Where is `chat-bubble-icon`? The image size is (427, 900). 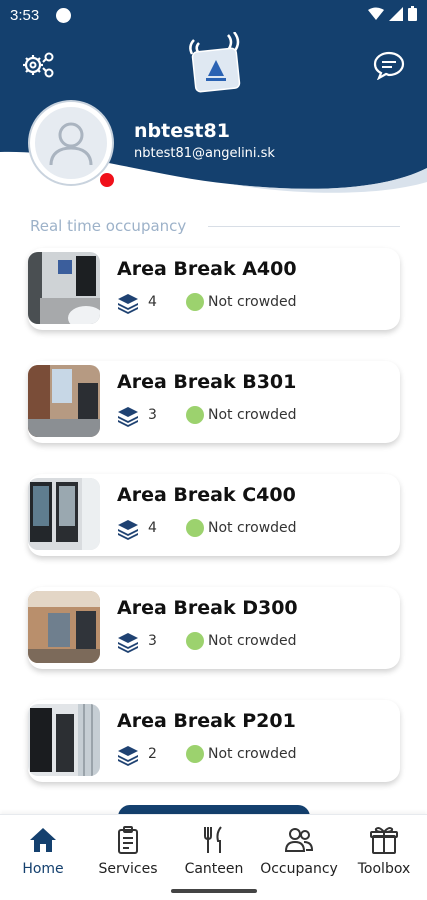
chat-bubble-icon is located at coordinates (389, 66).